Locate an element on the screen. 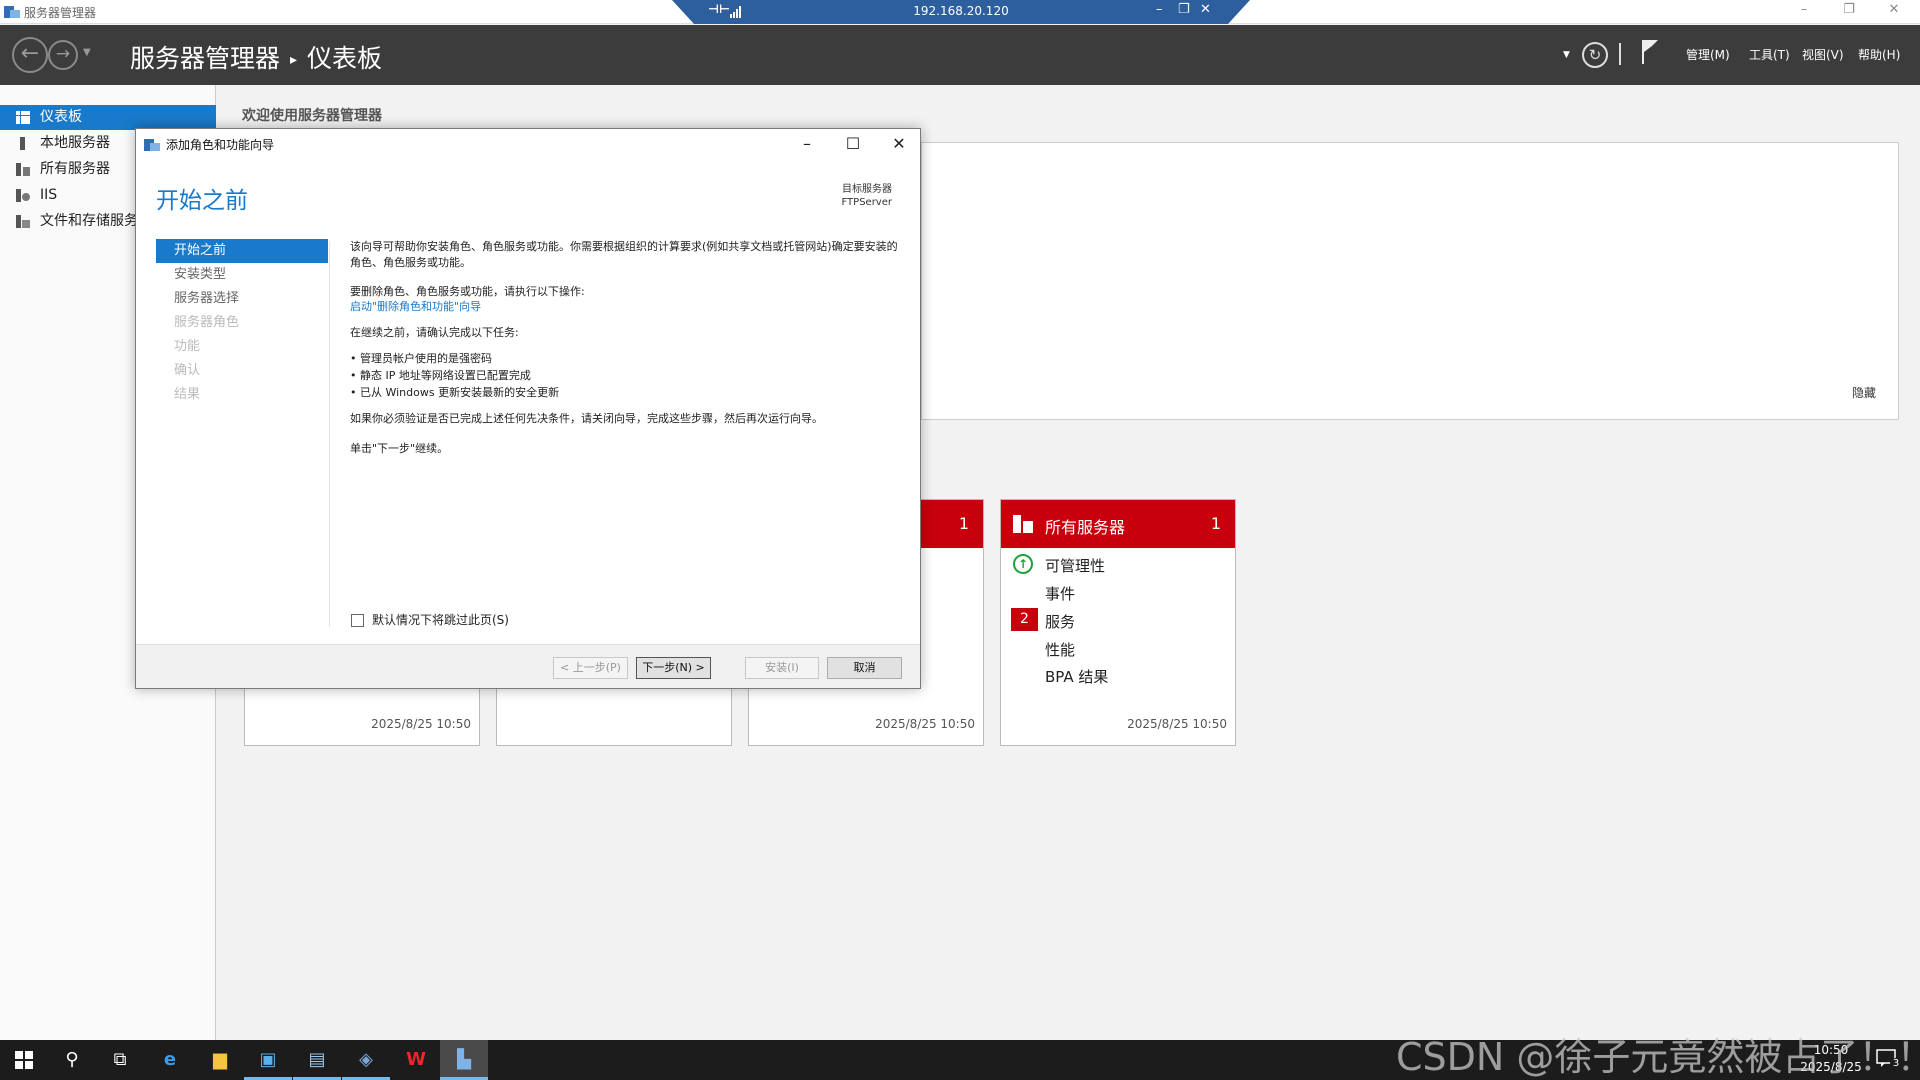 This screenshot has width=1920, height=1080. breadcrumb-page: 仪表板 is located at coordinates (345, 58).